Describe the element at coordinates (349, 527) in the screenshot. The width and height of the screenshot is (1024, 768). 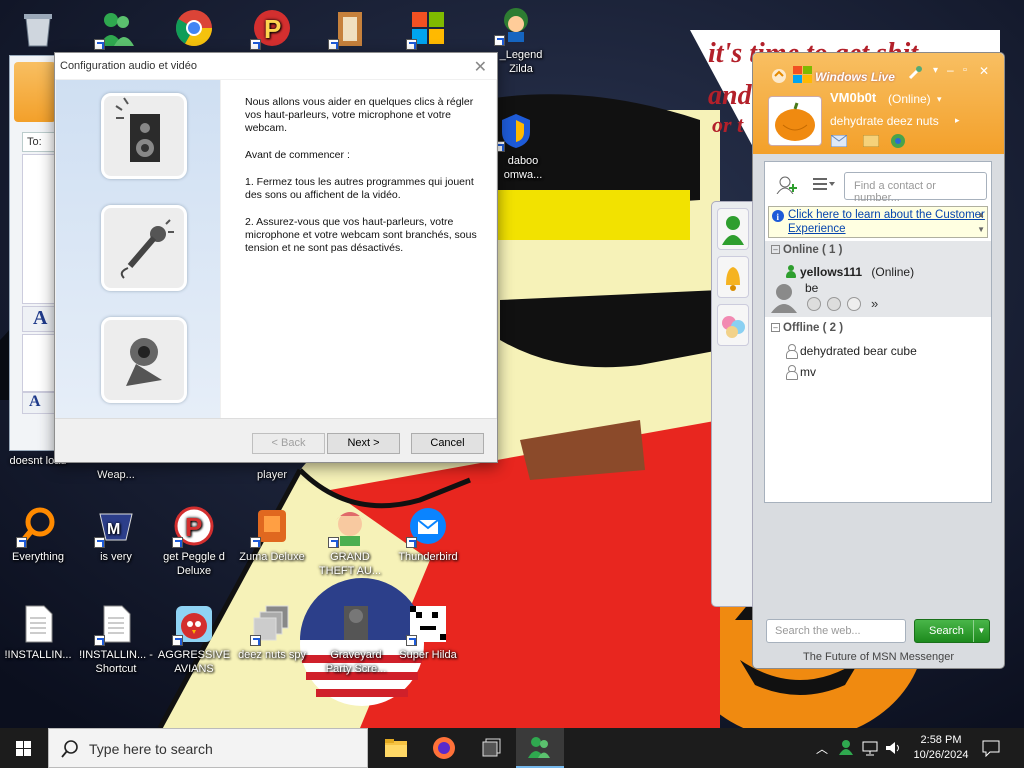
I see `anime-girl-icon` at that location.